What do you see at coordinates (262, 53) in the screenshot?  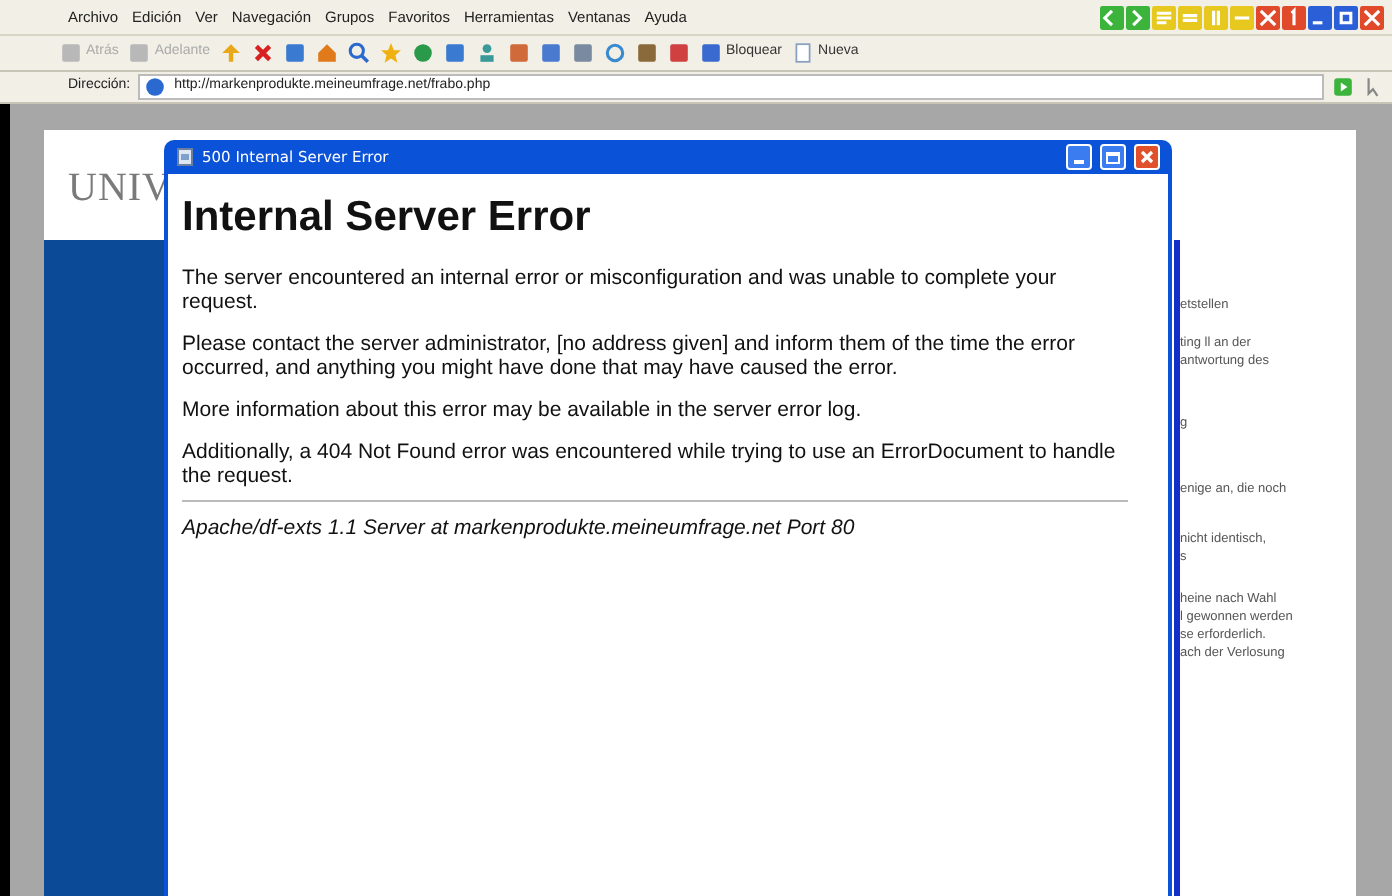 I see `stop-icon` at bounding box center [262, 53].